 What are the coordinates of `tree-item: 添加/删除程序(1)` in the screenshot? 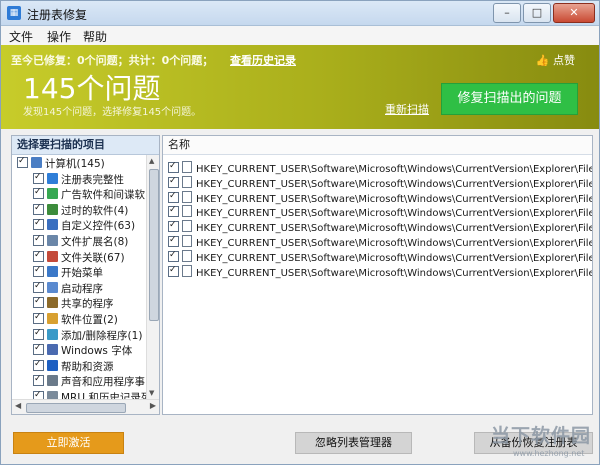 It's located at (88, 335).